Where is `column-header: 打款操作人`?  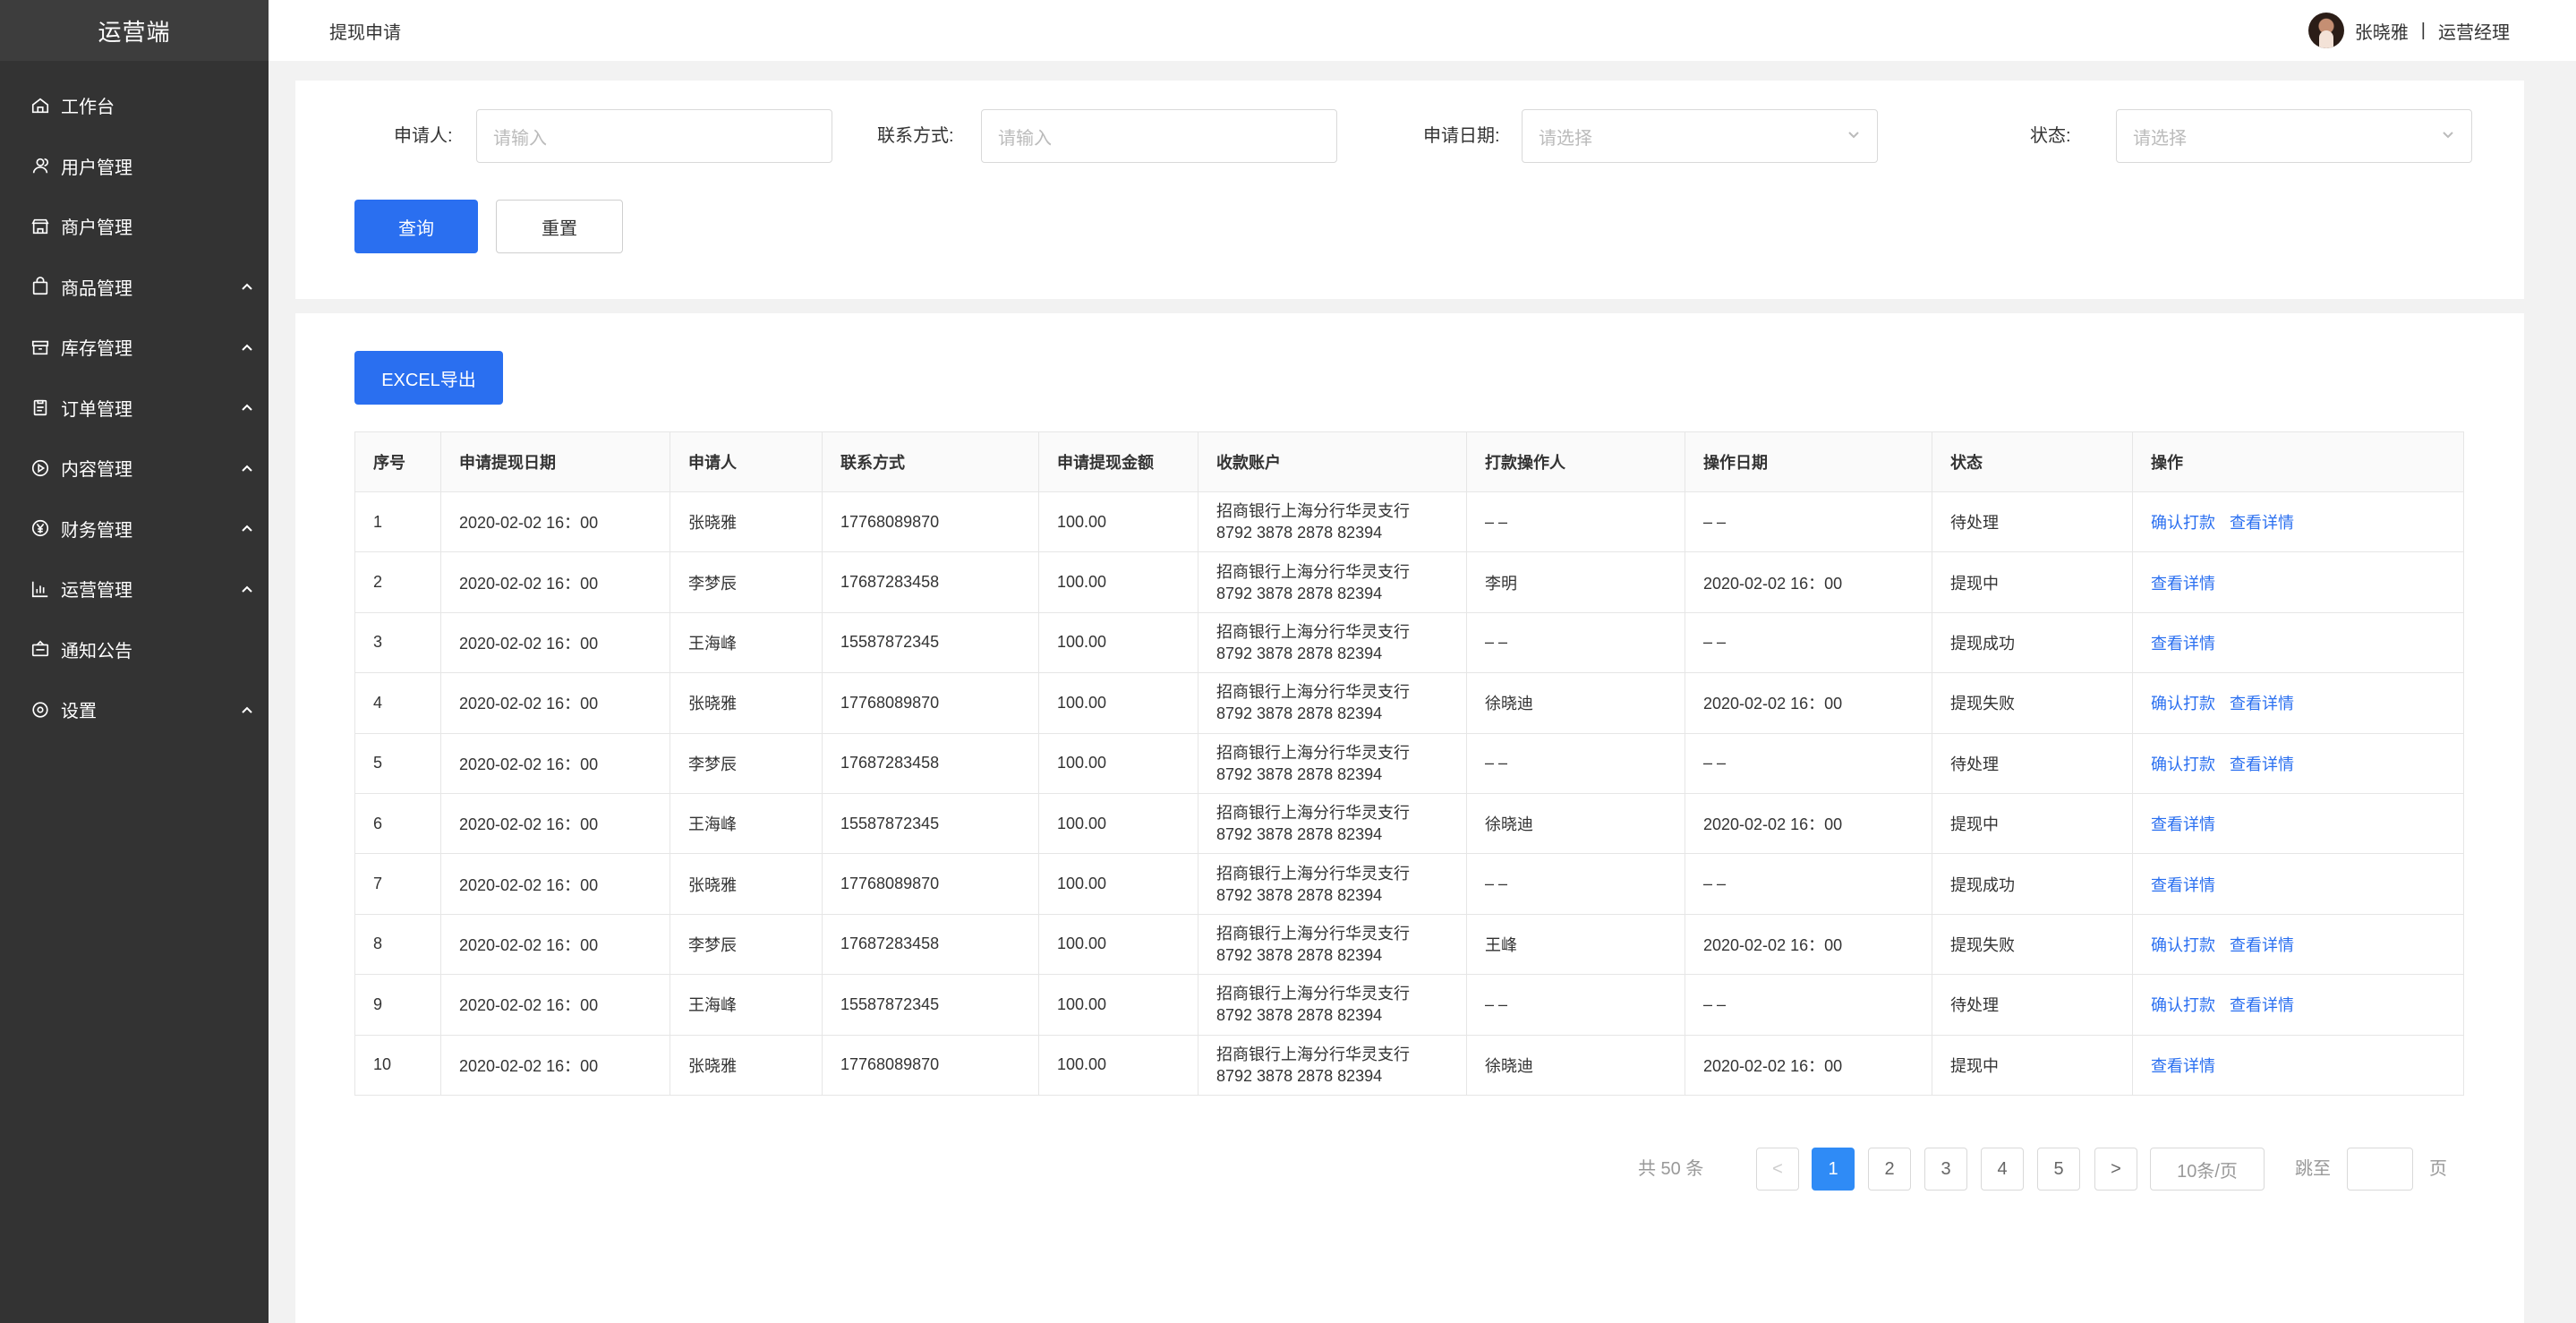 column-header: 打款操作人 is located at coordinates (1575, 462).